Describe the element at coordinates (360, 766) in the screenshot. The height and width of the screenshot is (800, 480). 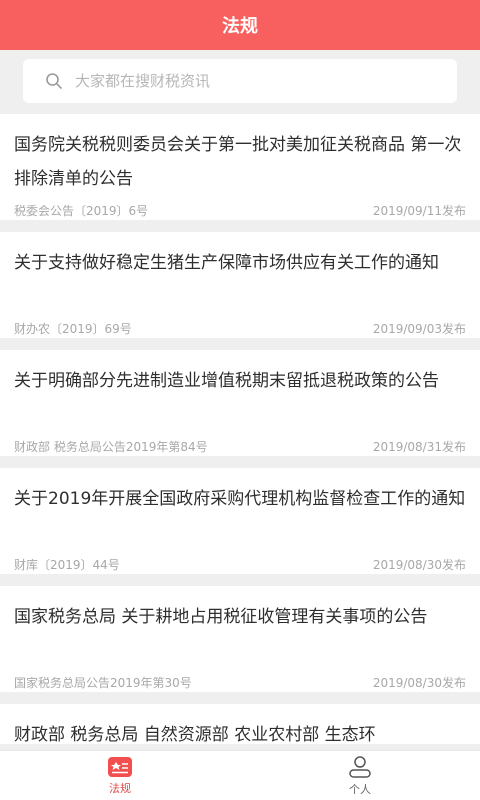
I see `person-icon` at that location.